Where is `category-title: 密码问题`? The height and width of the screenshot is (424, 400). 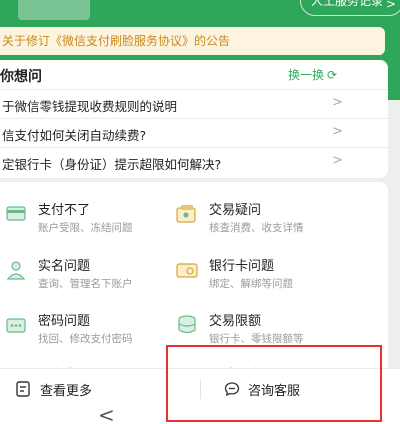 category-title: 密码问题 is located at coordinates (64, 321).